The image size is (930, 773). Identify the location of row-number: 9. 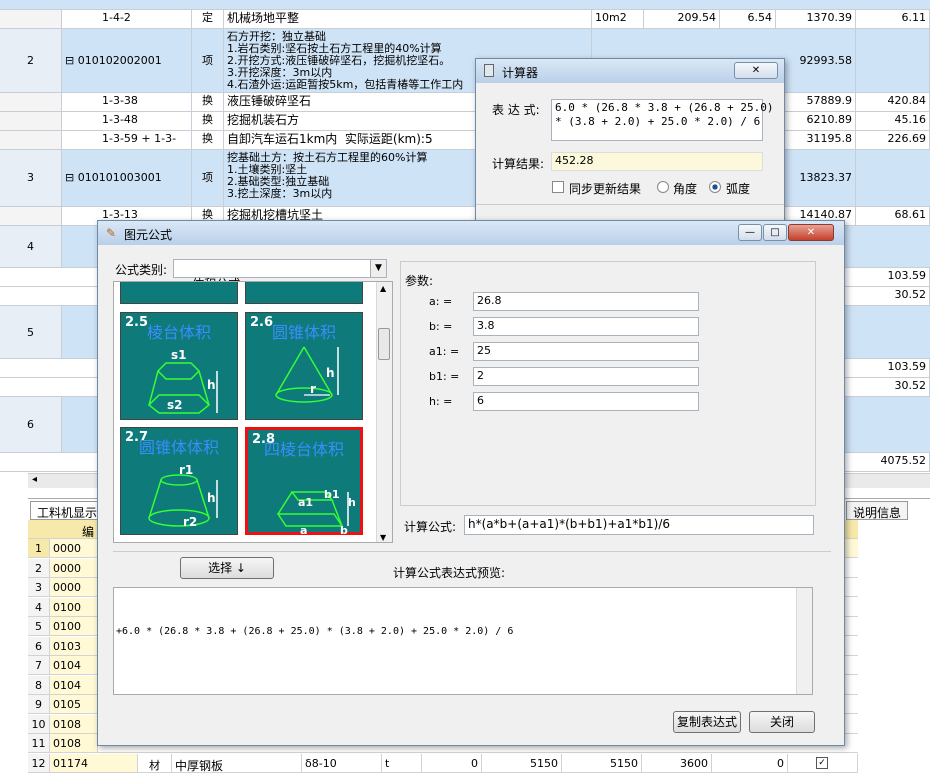
(39, 704).